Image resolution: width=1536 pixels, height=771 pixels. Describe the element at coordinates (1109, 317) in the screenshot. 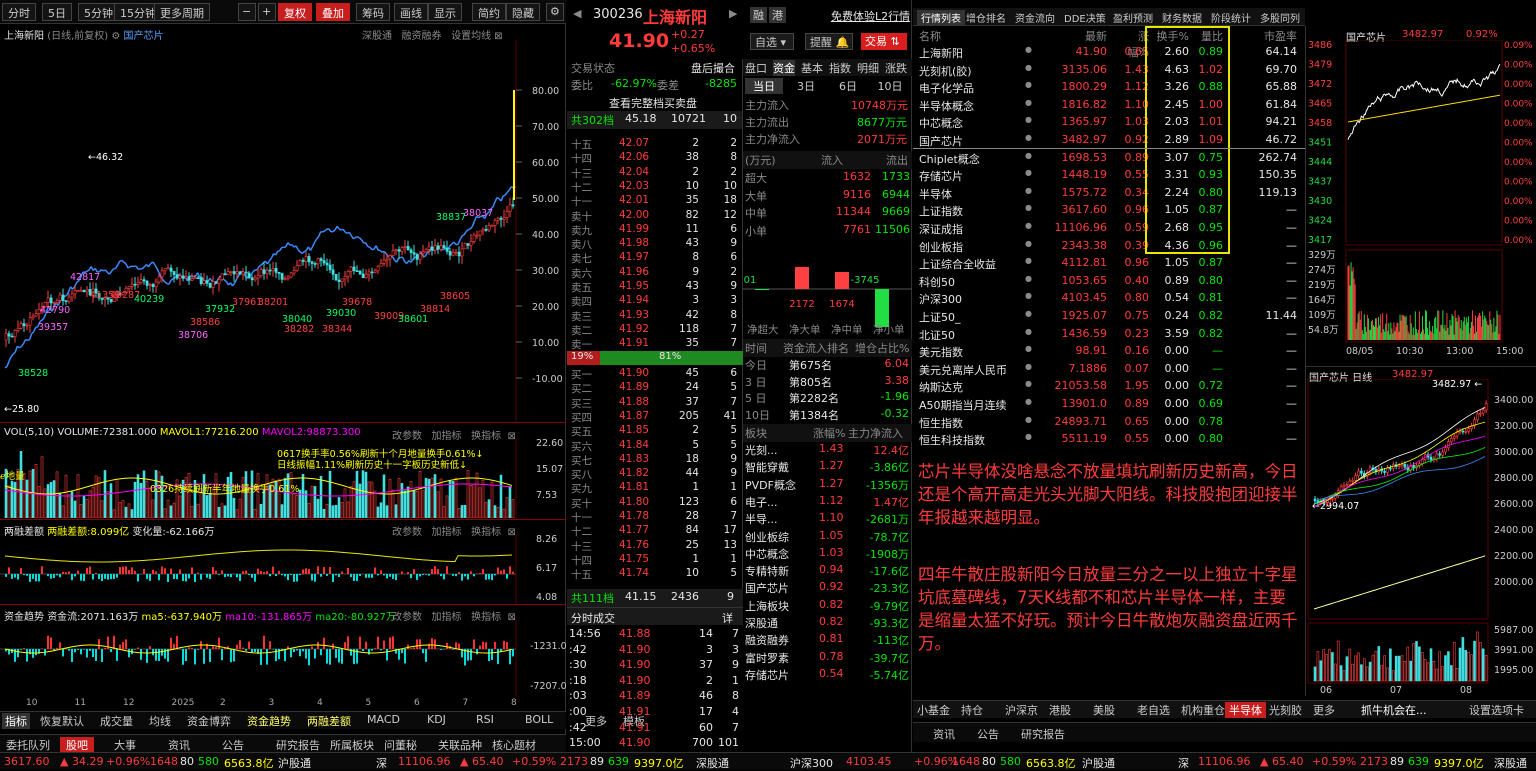

I see `market-row: 上证50_1925.070.750.240.8211.44●` at that location.